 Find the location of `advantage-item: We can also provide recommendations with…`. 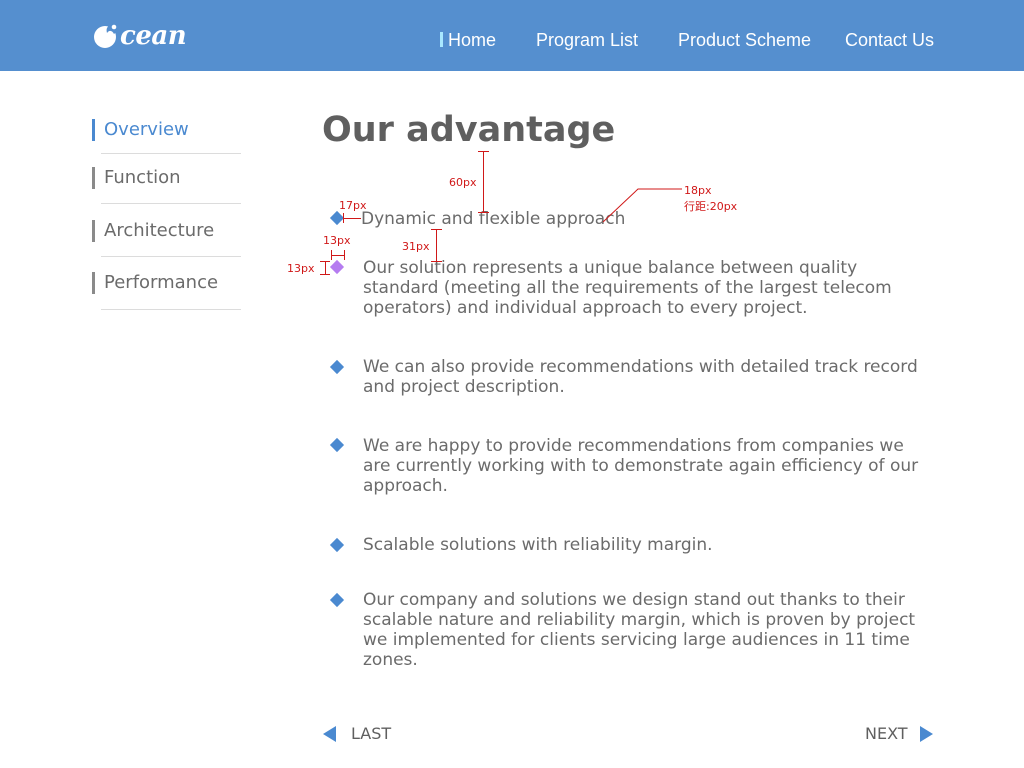

advantage-item: We can also provide recommendations with… is located at coordinates (640, 377).